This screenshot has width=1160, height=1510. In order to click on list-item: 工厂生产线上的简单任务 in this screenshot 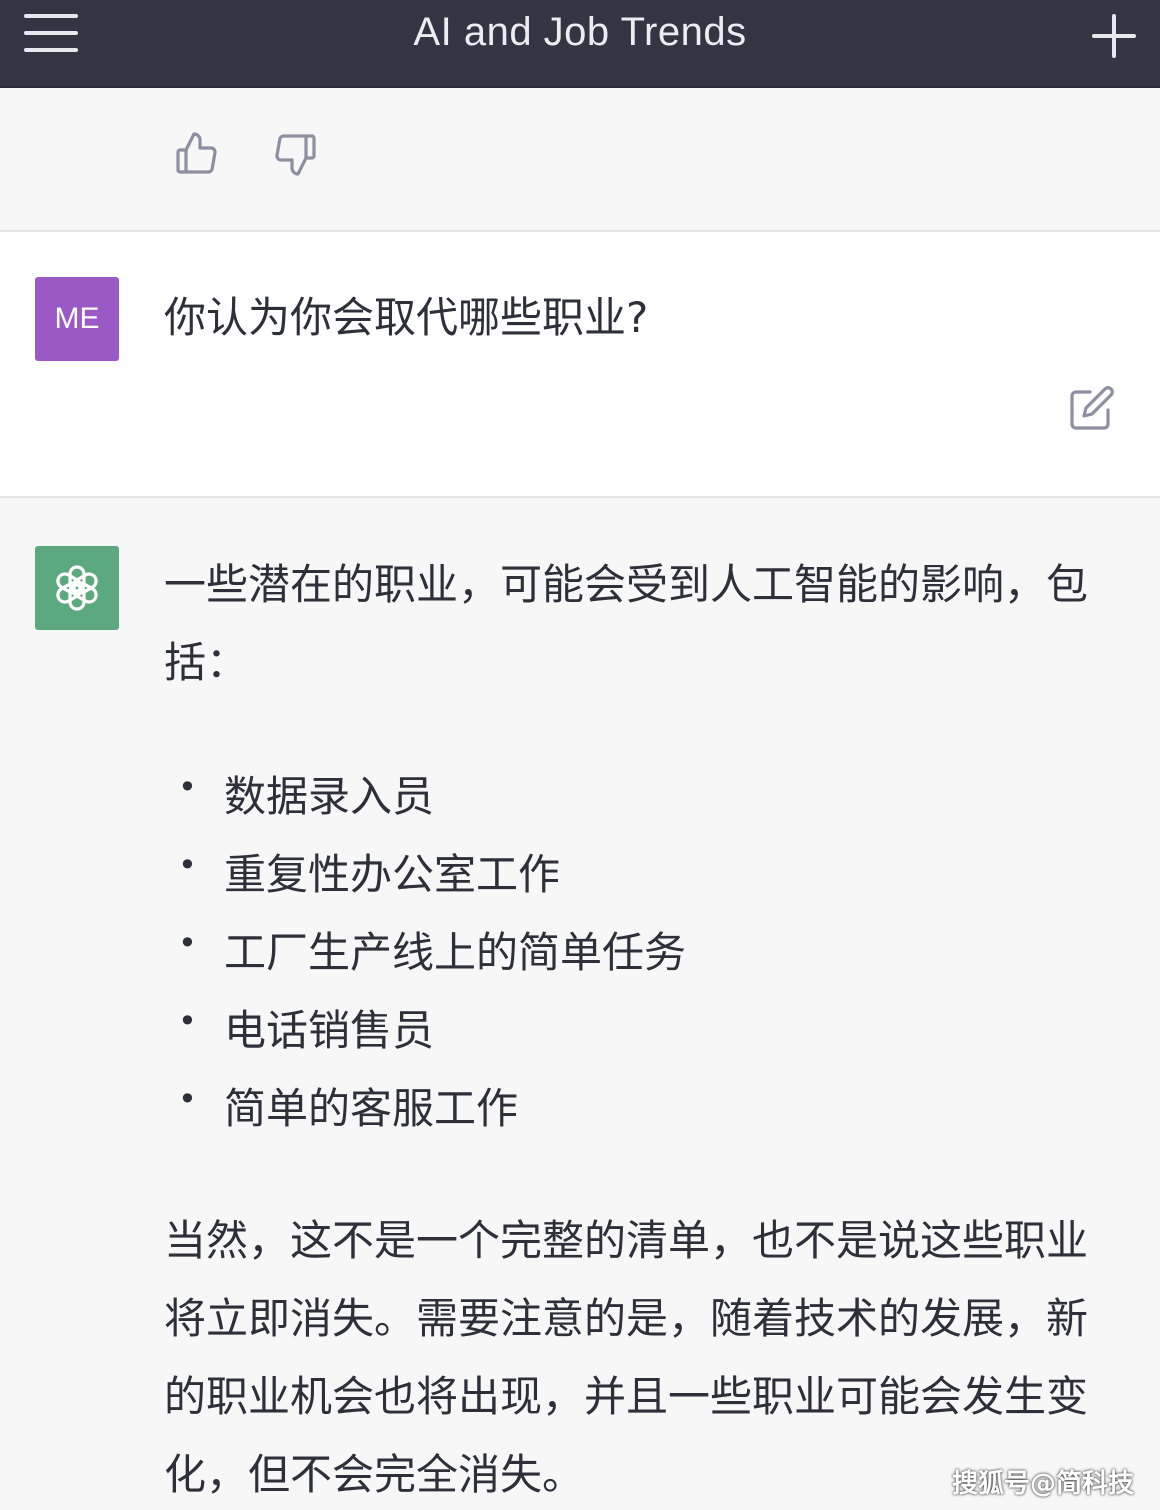, I will do `click(425, 948)`.